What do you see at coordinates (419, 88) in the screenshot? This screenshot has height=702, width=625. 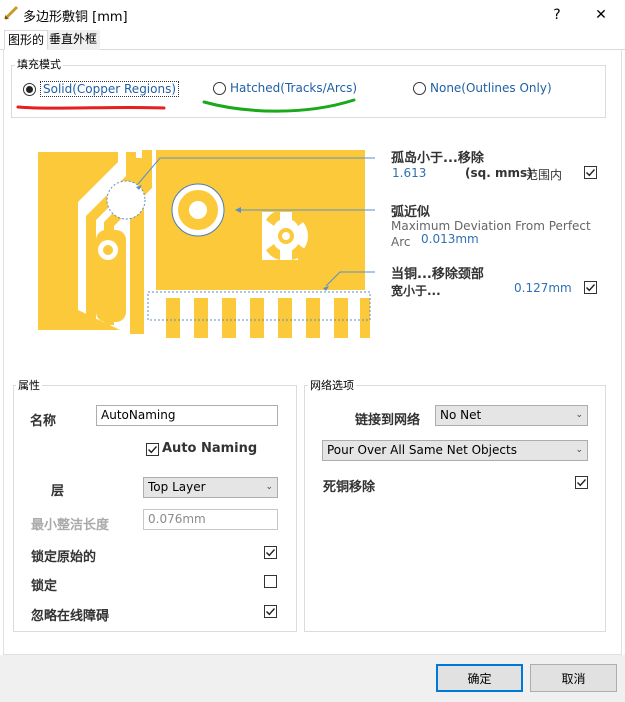 I see `radio-none-indicator` at bounding box center [419, 88].